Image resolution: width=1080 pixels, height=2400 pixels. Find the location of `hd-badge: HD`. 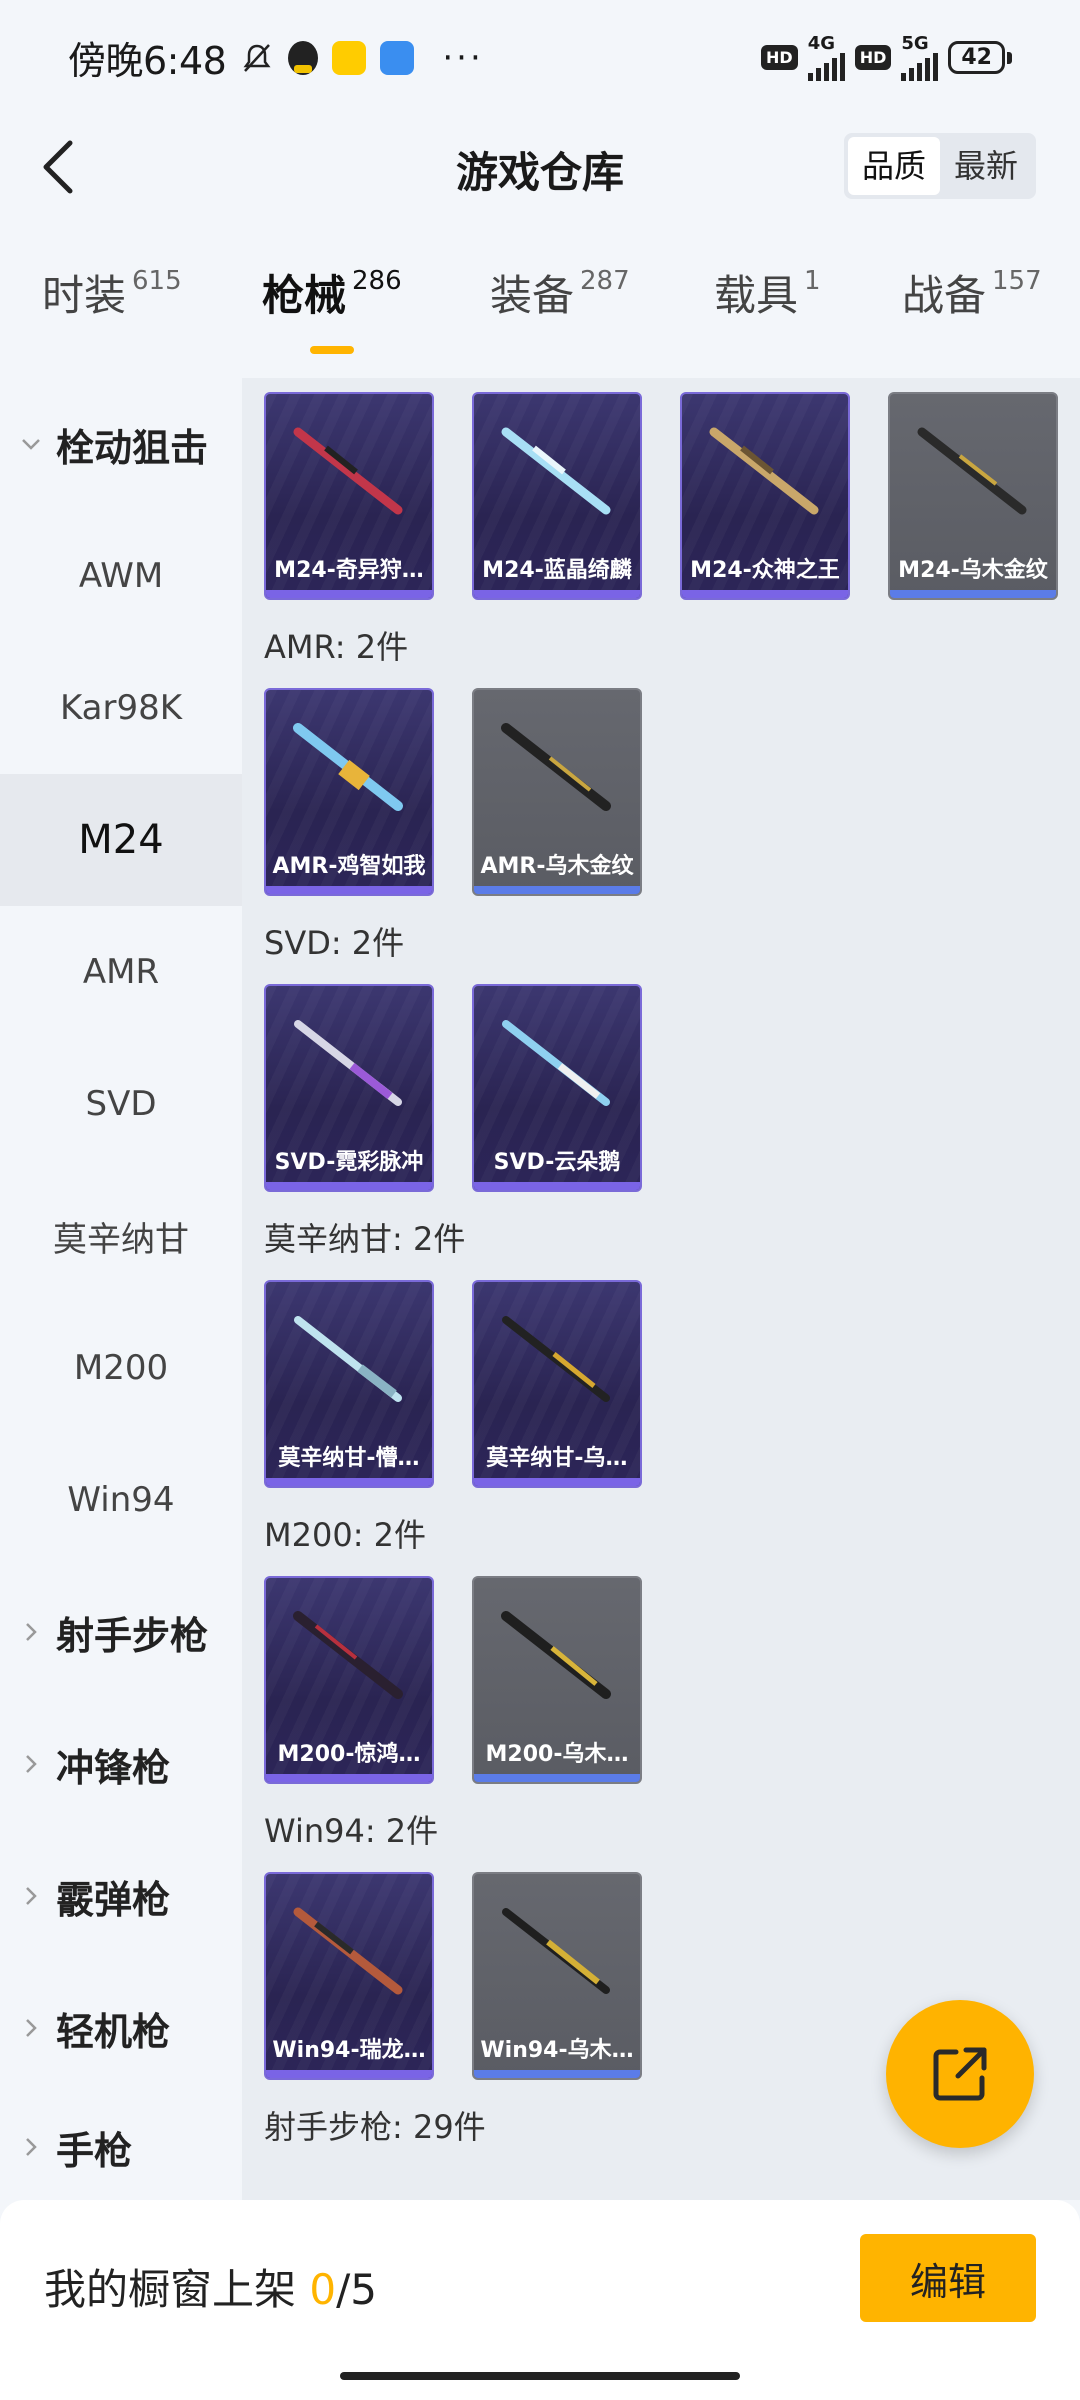

hd-badge: HD is located at coordinates (779, 57).